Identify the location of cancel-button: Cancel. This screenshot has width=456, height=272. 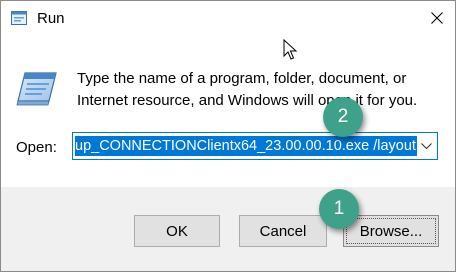
(283, 231).